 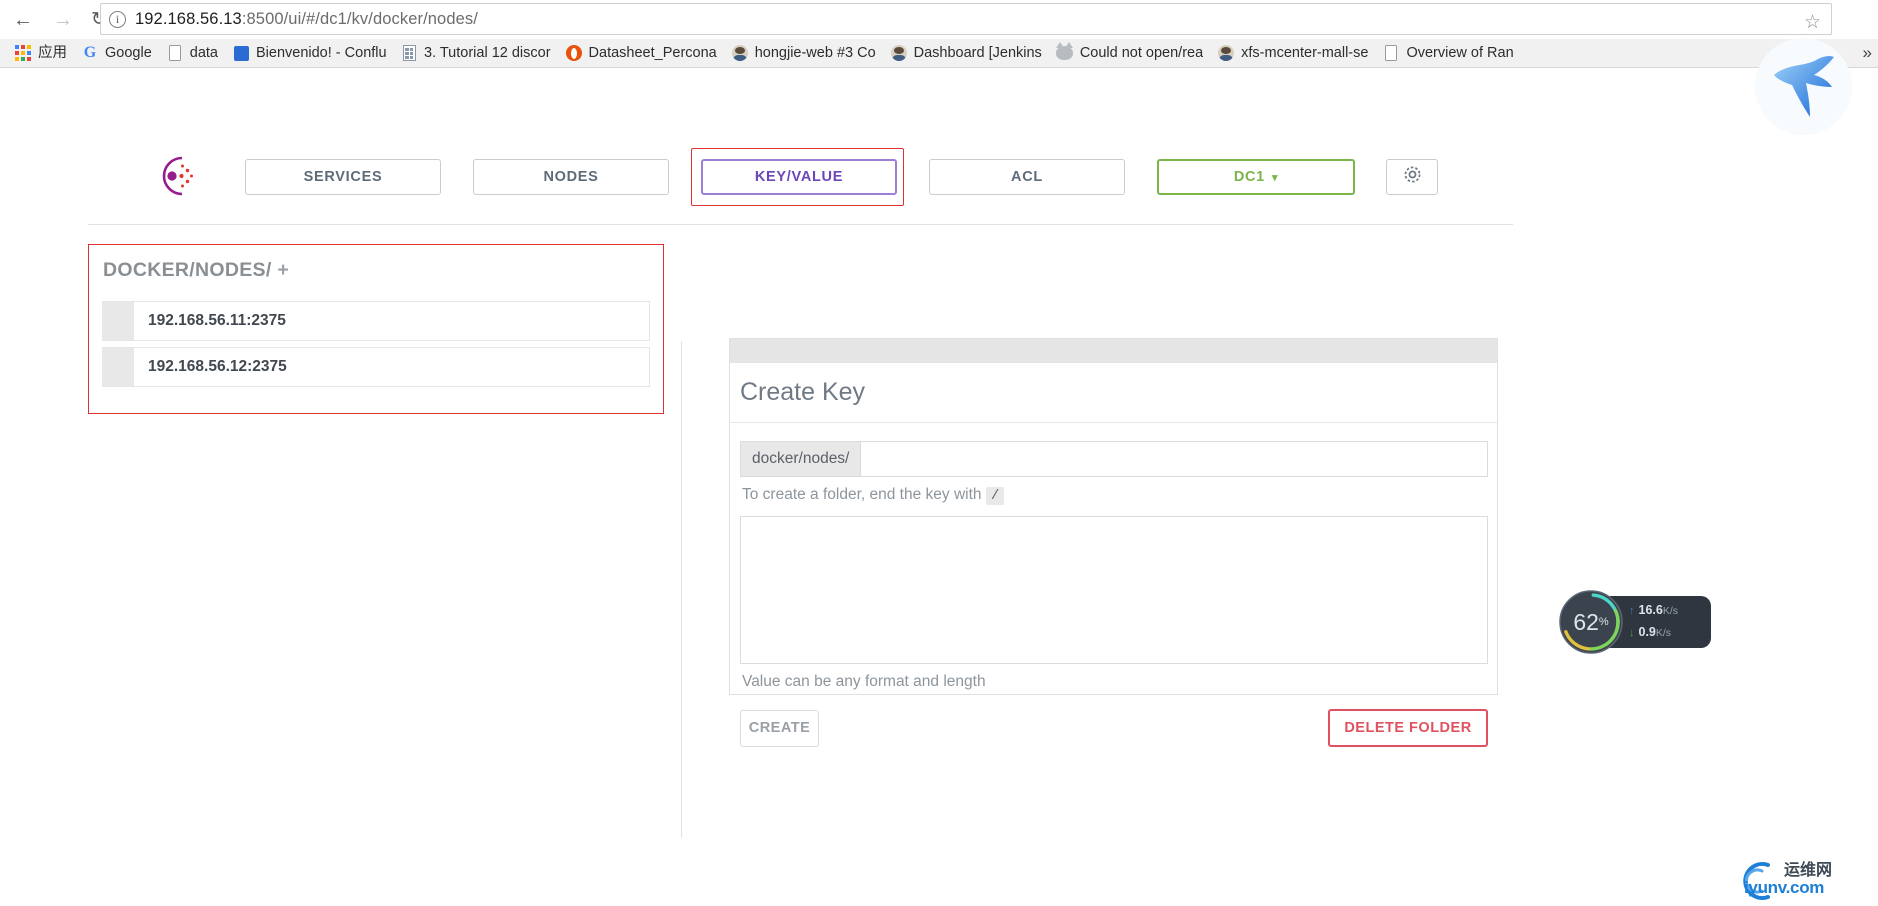 I want to click on bookmark-datasheet-percona: Datasheet_Percona, so click(x=642, y=53).